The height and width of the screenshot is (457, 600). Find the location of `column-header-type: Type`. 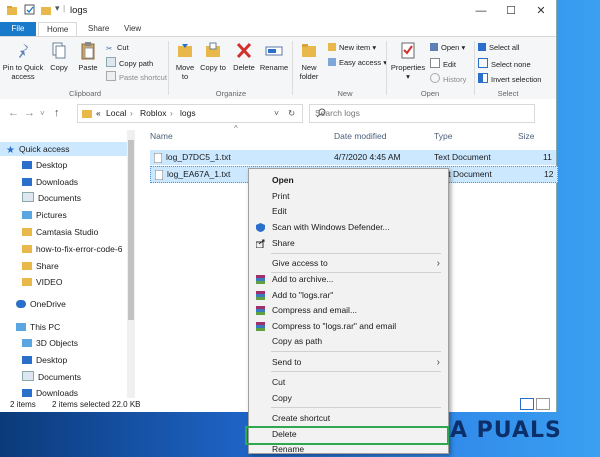

column-header-type: Type is located at coordinates (443, 136).